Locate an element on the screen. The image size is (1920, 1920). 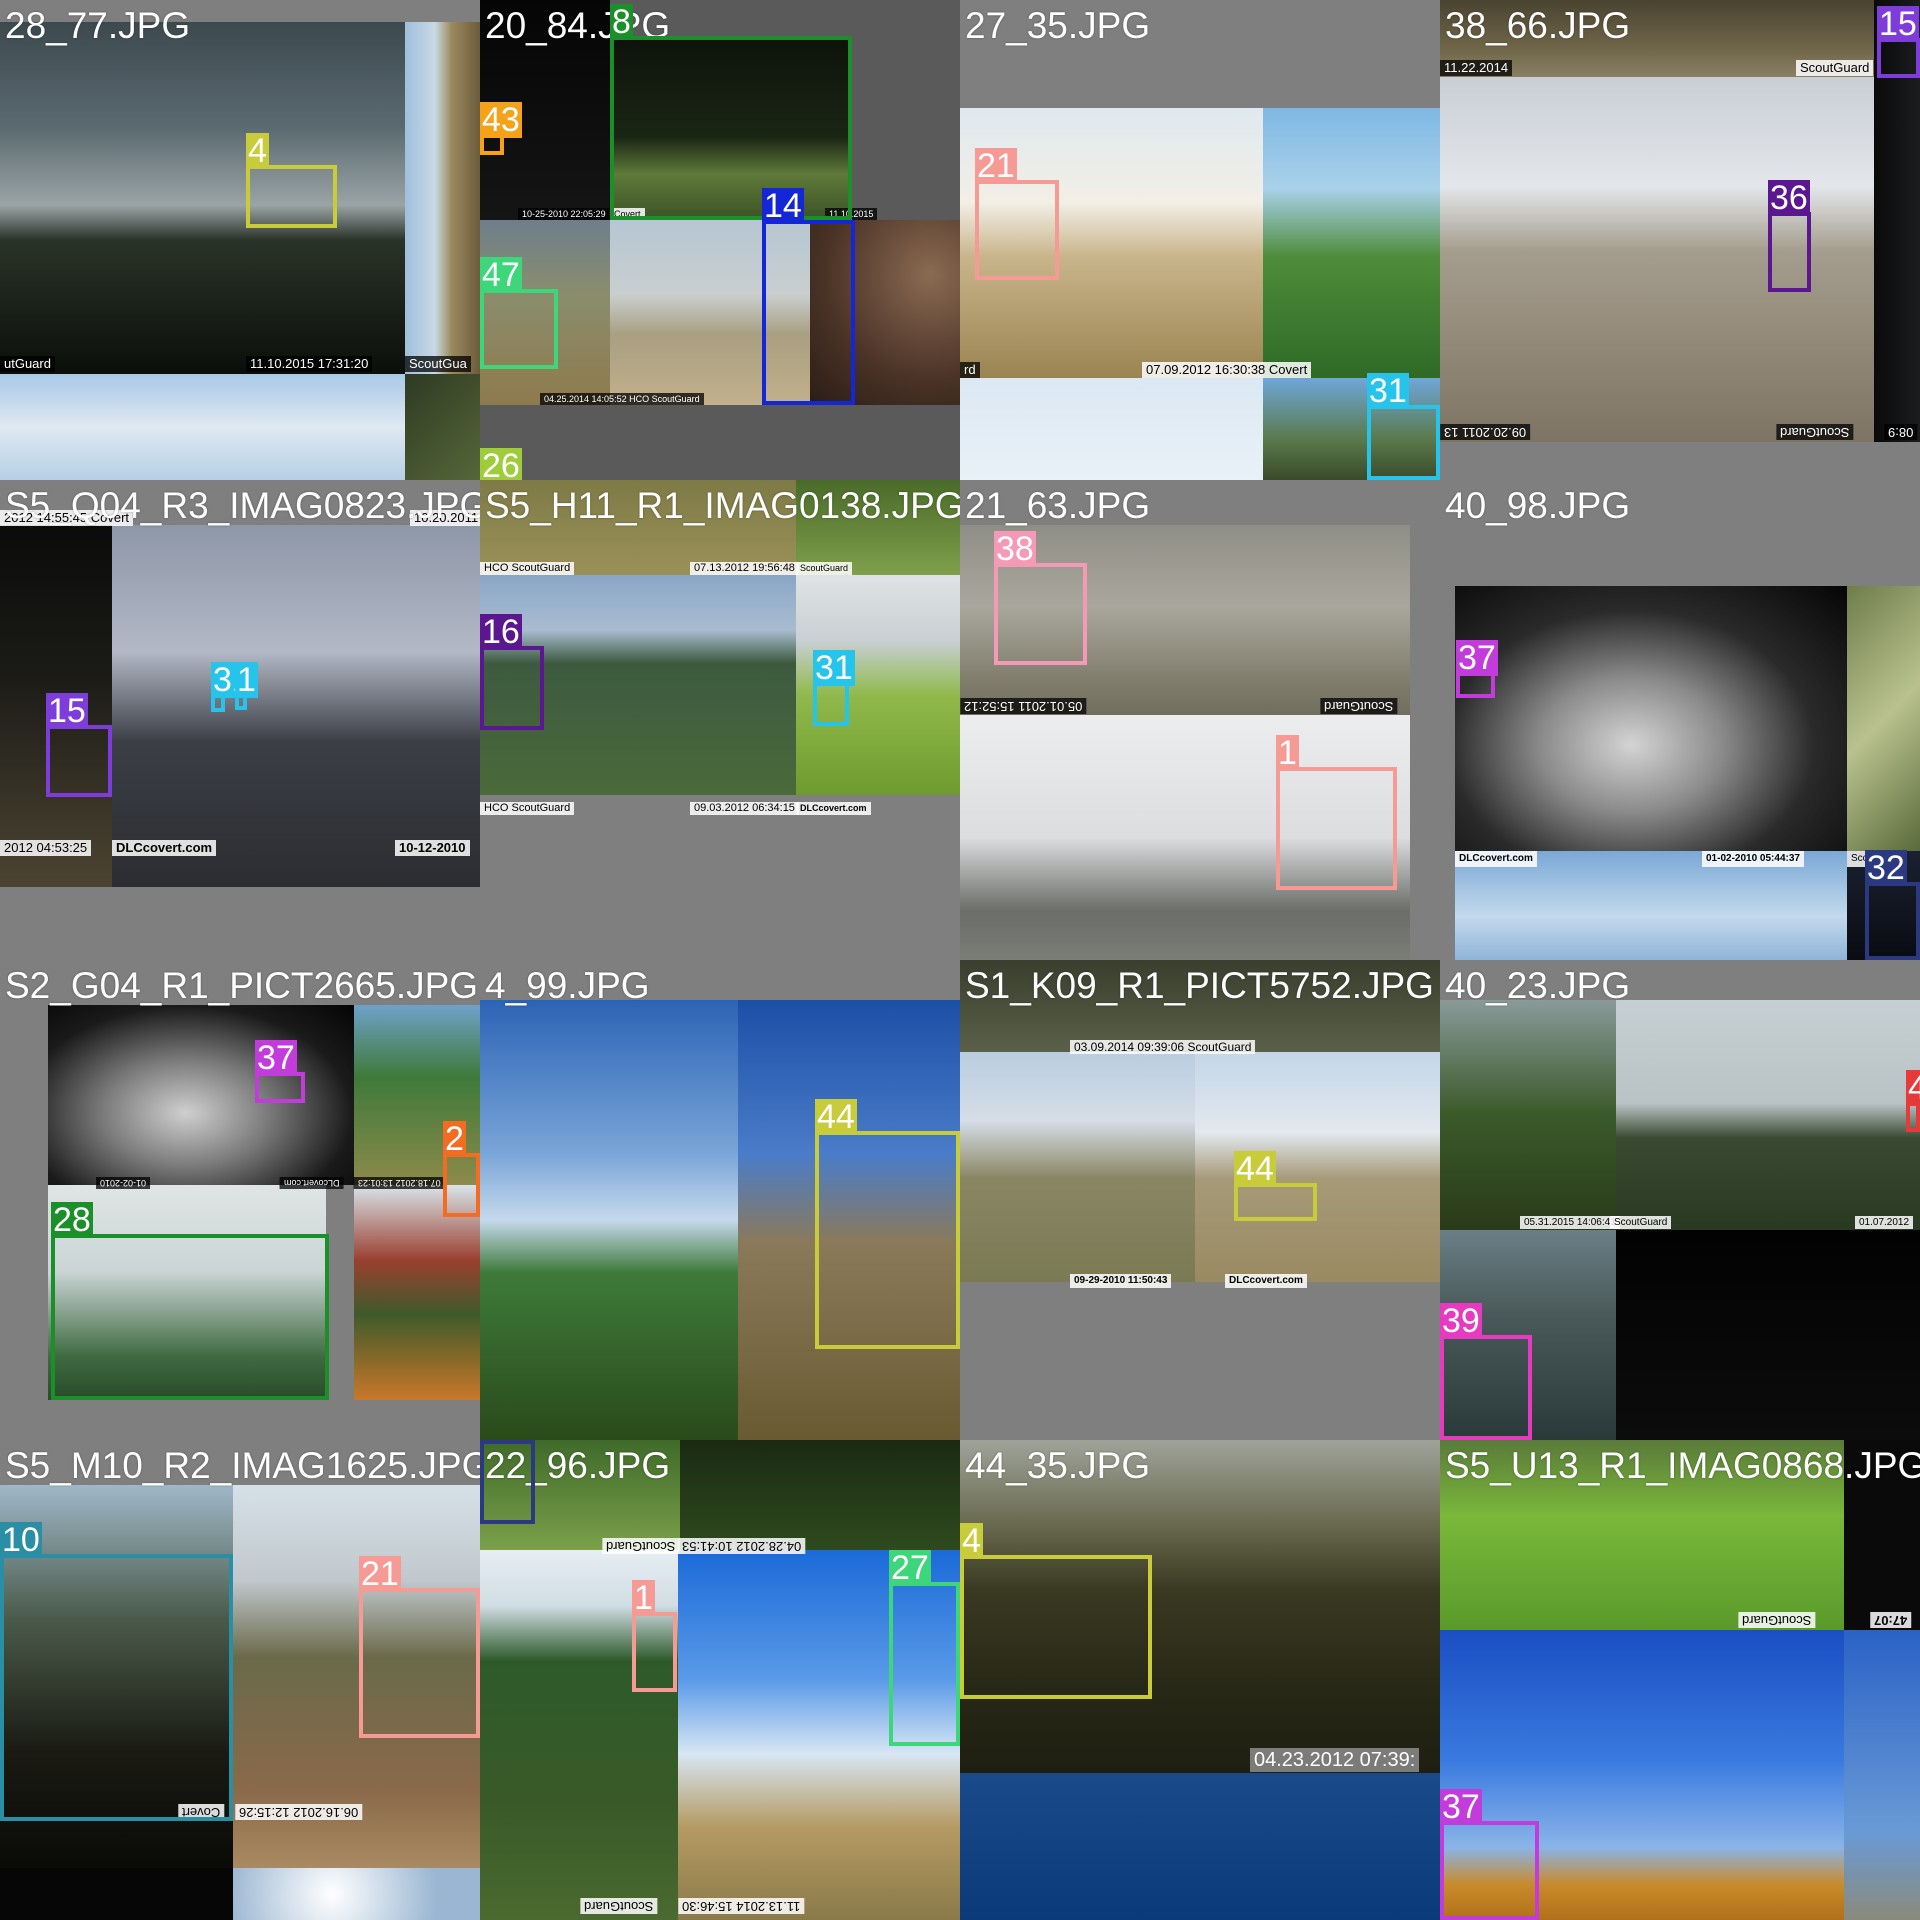
timestamp-stamp: 01-02-2010 is located at coordinates (123, 1183).